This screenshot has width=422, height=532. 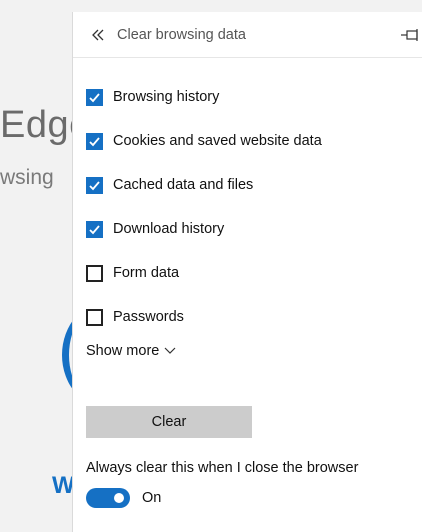 What do you see at coordinates (108, 498) in the screenshot?
I see `always-clear-toggle` at bounding box center [108, 498].